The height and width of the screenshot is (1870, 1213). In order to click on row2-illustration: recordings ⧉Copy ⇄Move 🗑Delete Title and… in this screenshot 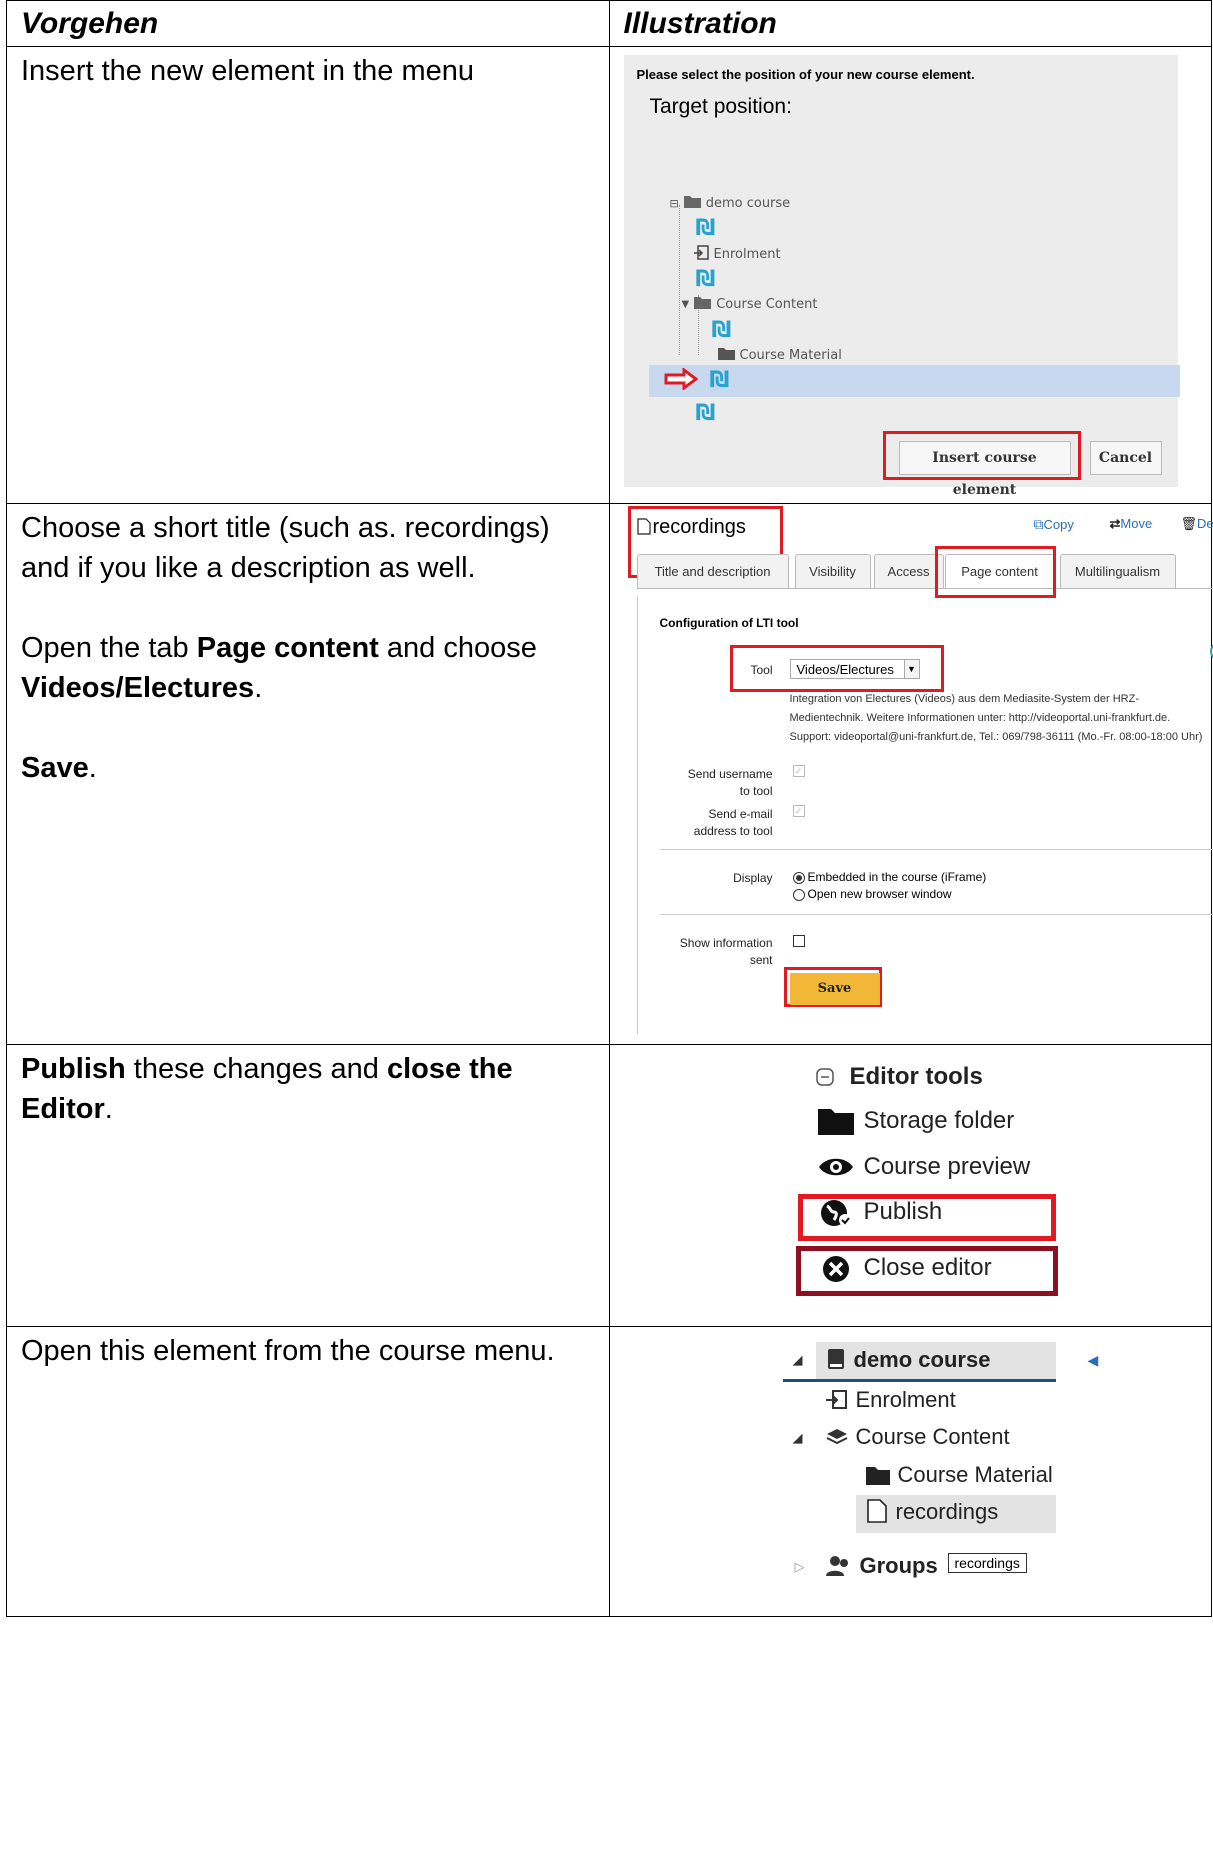, I will do `click(910, 774)`.